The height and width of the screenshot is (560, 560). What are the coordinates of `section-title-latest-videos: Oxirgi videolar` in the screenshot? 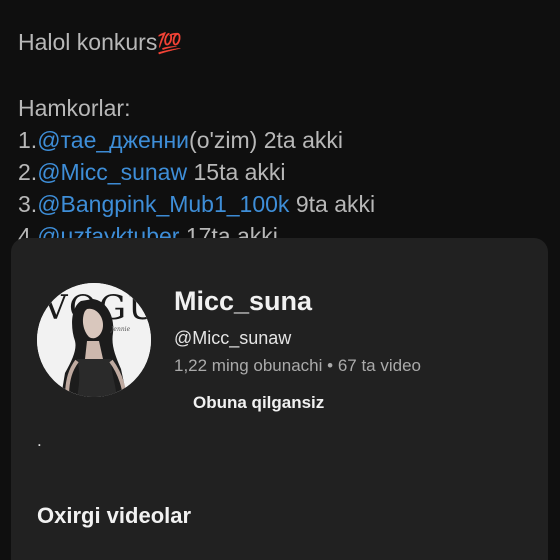 It's located at (114, 515).